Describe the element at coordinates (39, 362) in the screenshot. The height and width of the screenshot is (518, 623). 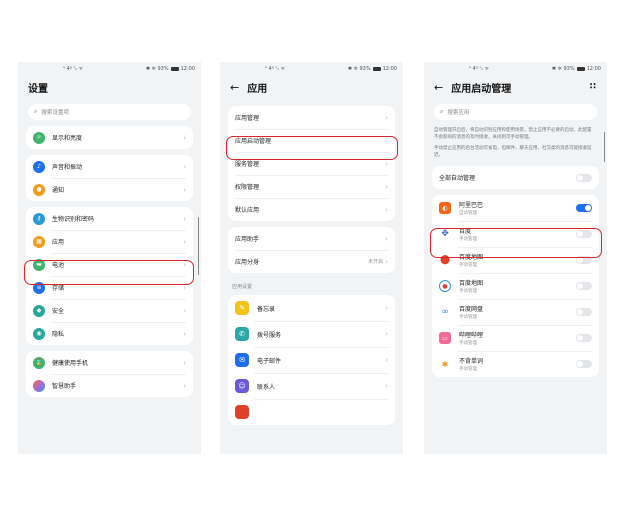
I see `hourglass-icon: ⌛` at that location.